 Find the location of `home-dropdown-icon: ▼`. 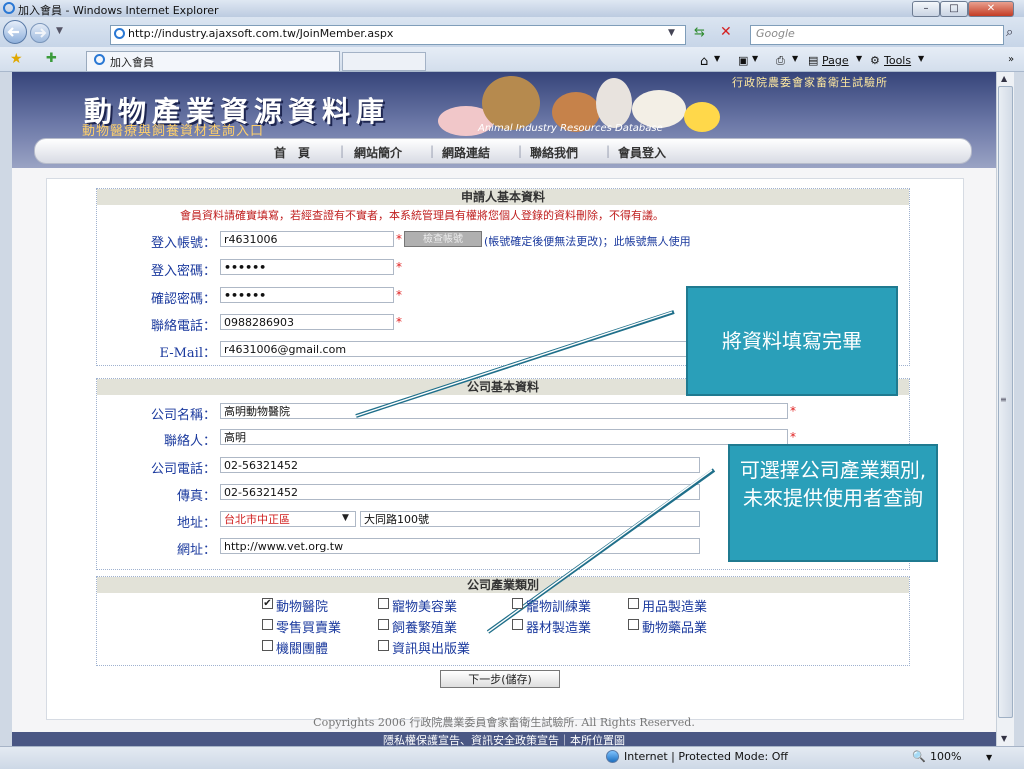

home-dropdown-icon: ▼ is located at coordinates (717, 58).